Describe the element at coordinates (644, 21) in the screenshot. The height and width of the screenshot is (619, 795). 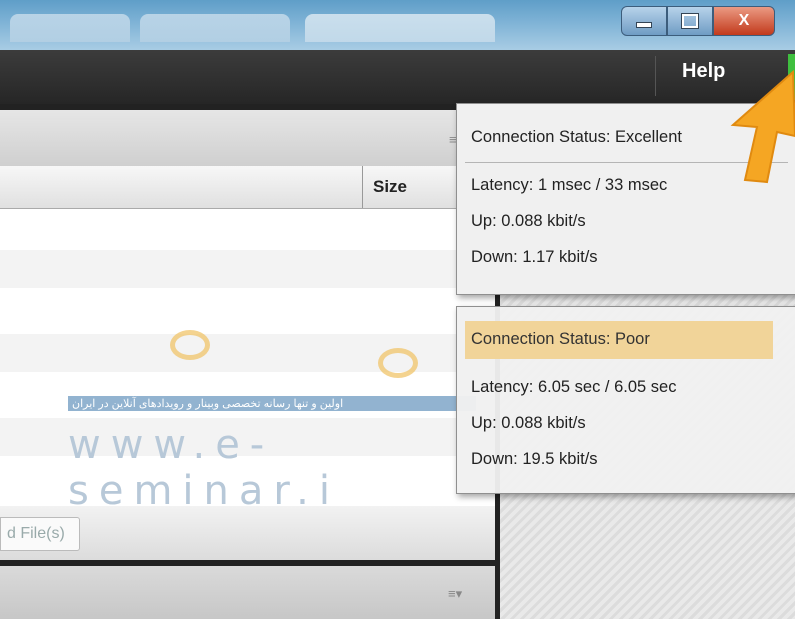
I see `minimize-button` at that location.